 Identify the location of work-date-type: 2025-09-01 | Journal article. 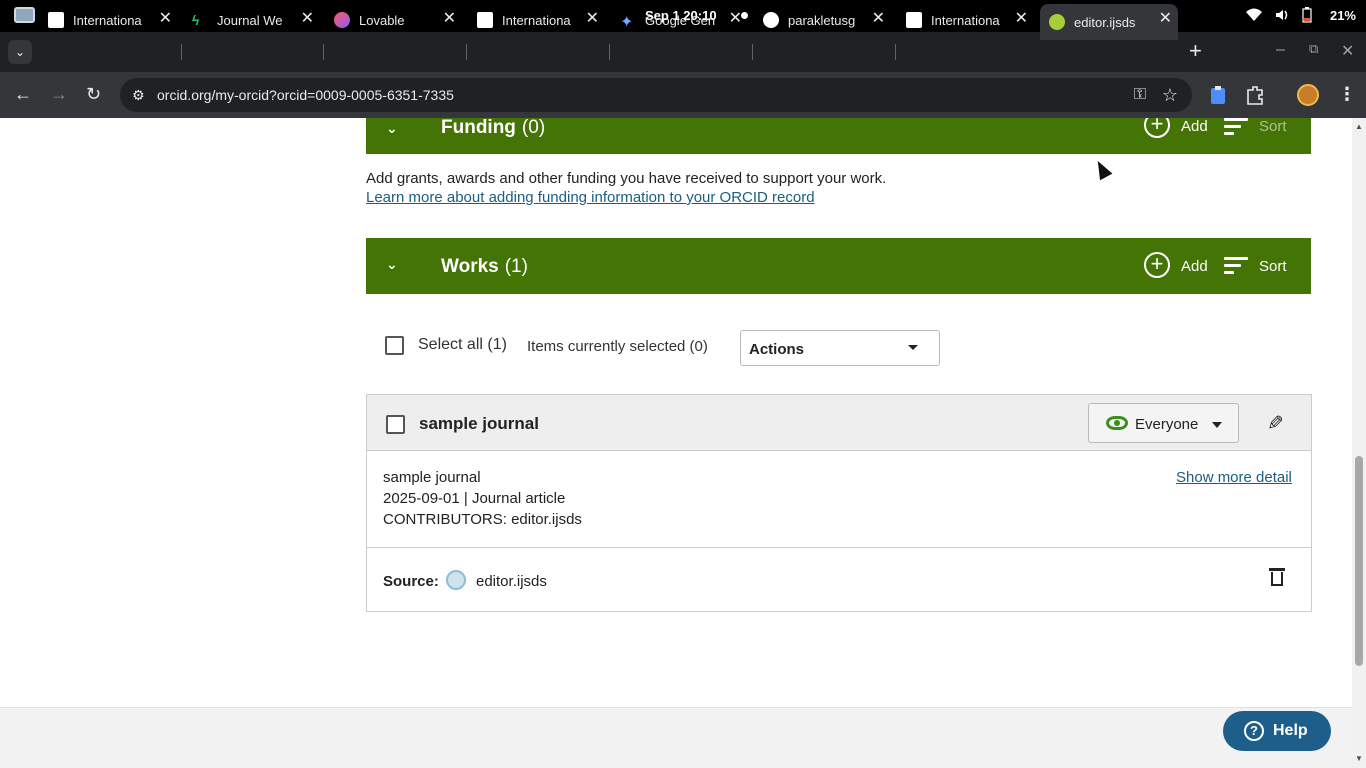
(474, 498).